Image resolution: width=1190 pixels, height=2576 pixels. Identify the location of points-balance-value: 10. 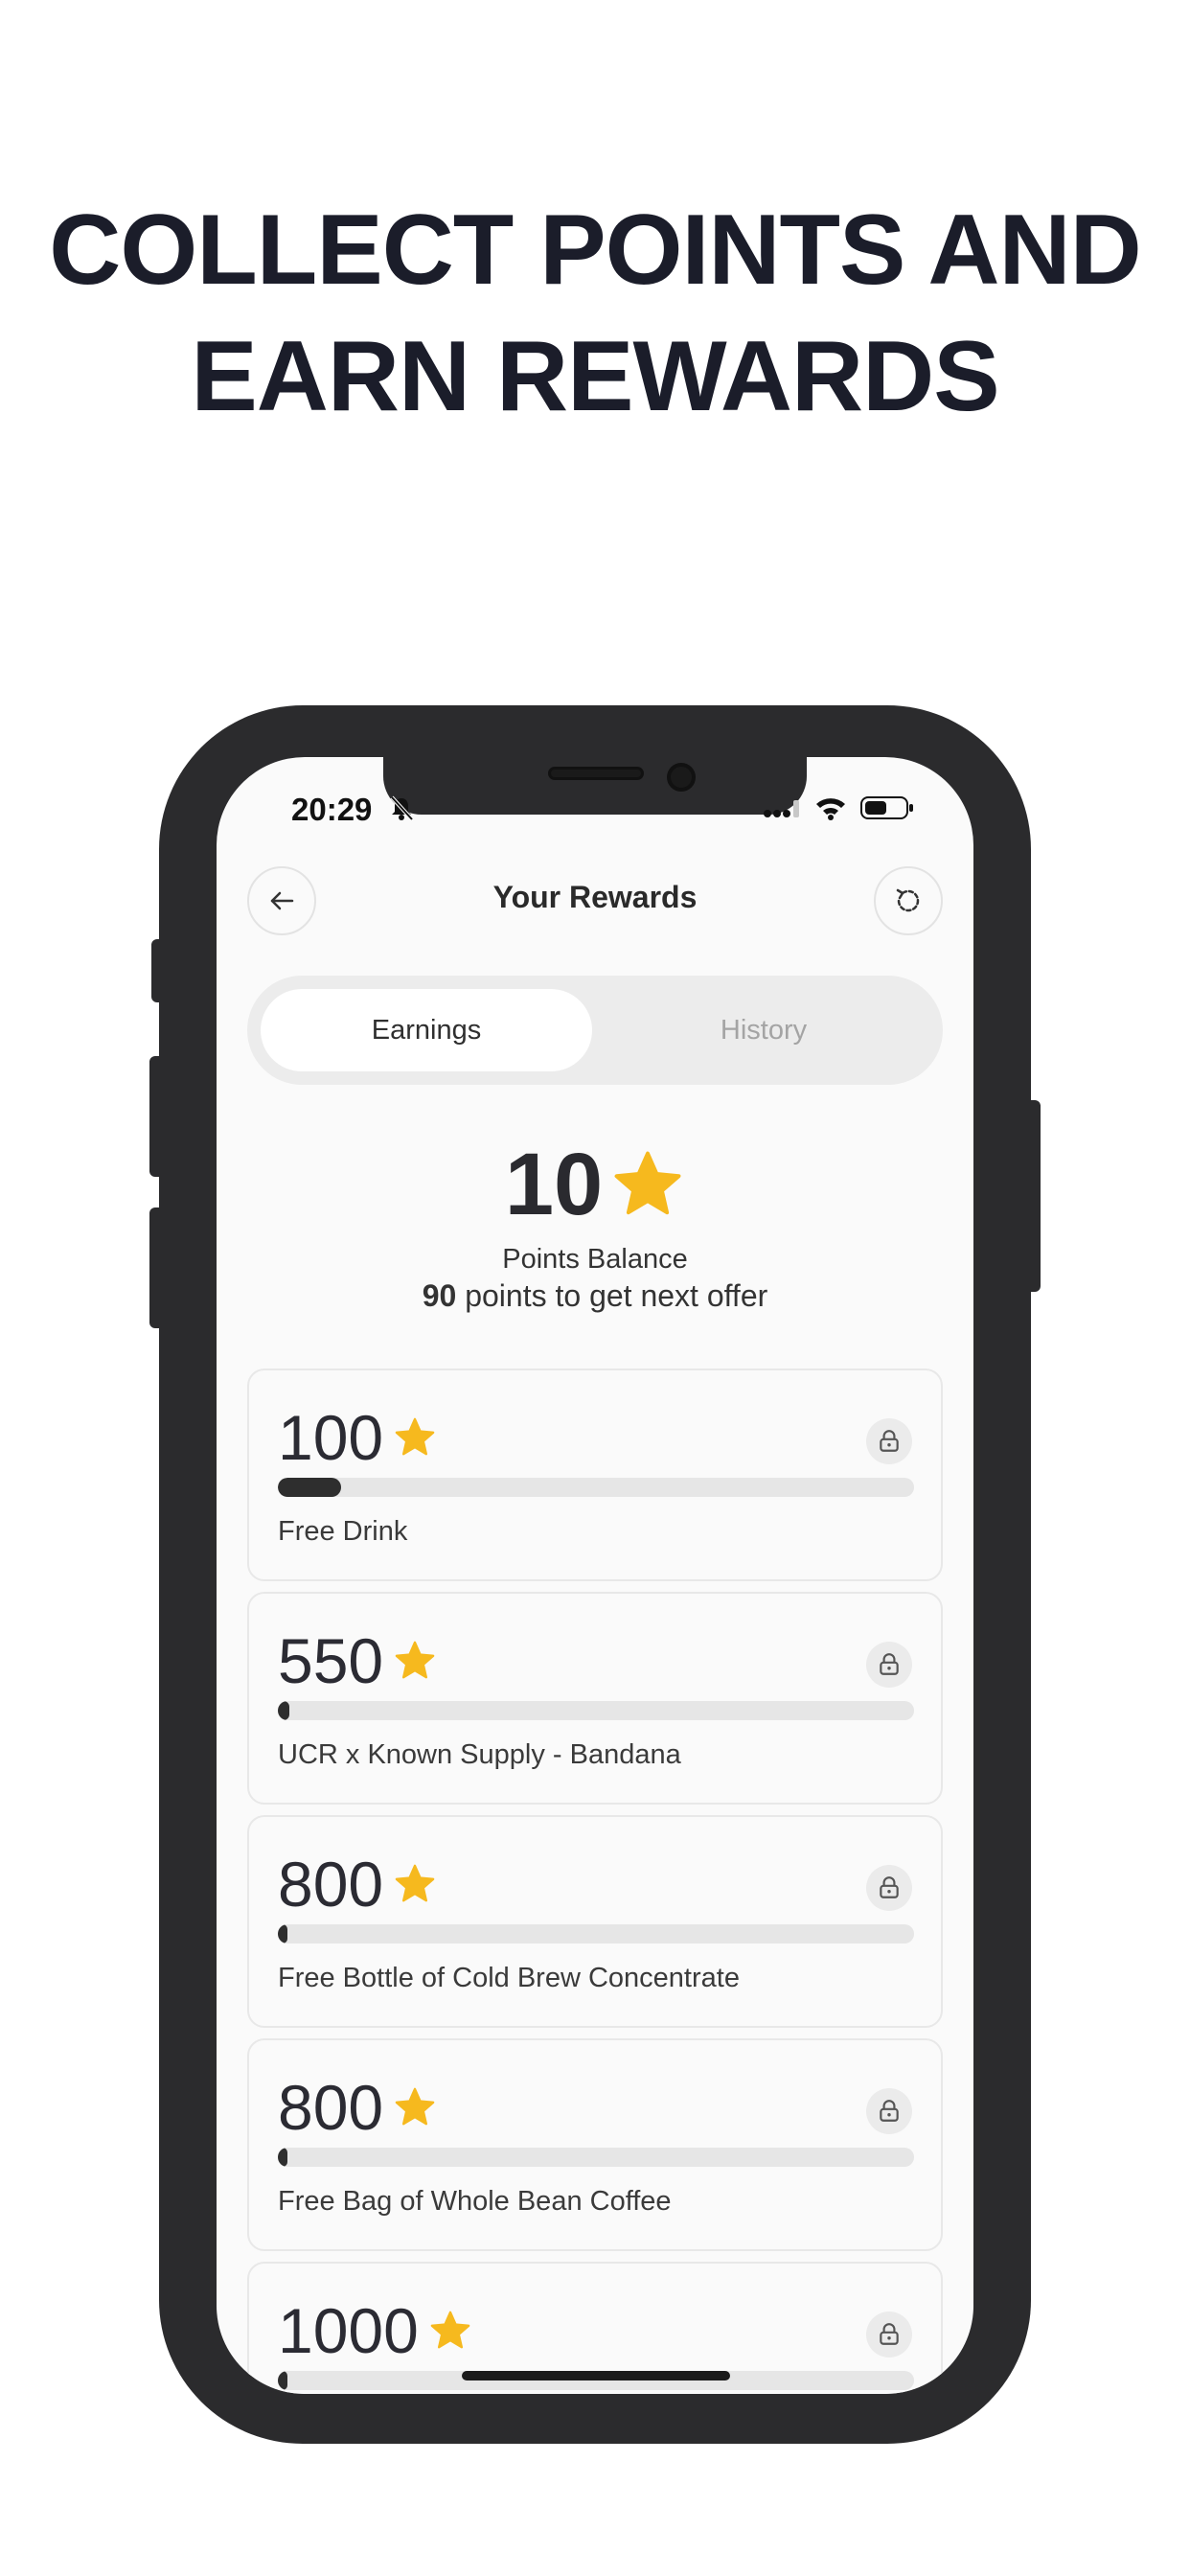
(554, 1184).